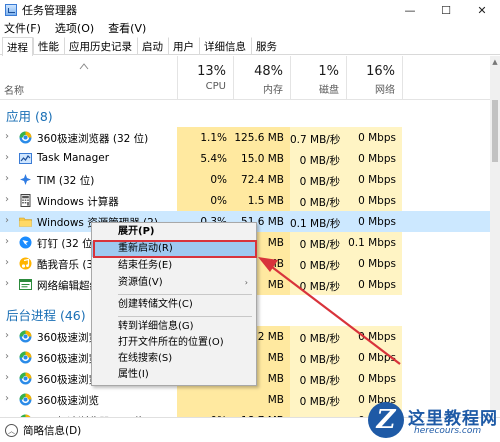 Image resolution: width=500 pixels, height=442 pixels. I want to click on title-bar: 任务管理器 — ☐ ✕, so click(250, 10).